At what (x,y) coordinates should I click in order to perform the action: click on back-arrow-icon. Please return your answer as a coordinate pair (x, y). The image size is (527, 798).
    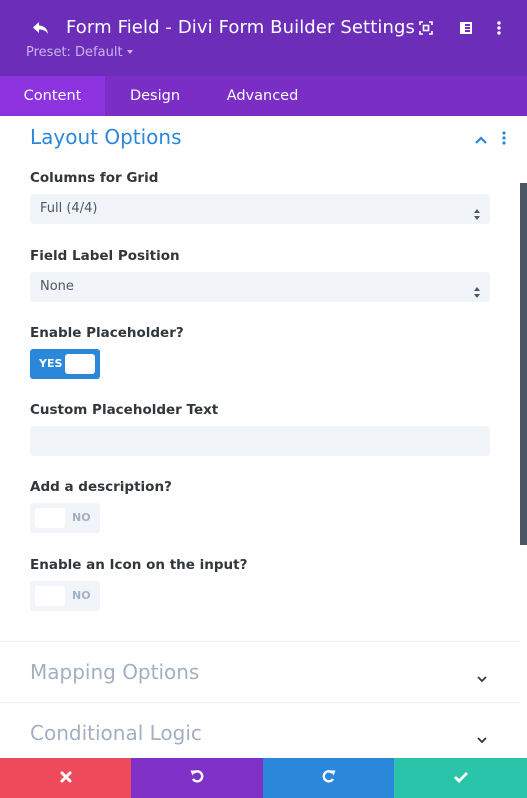
    Looking at the image, I should click on (41, 28).